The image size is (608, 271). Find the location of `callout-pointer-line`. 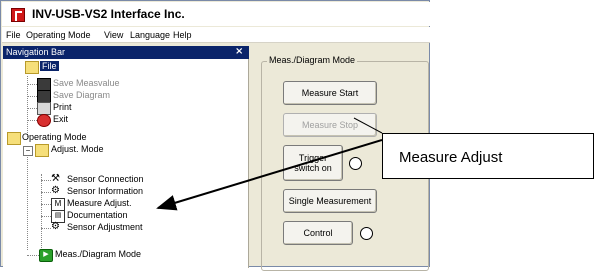

callout-pointer-line is located at coordinates (368, 125).